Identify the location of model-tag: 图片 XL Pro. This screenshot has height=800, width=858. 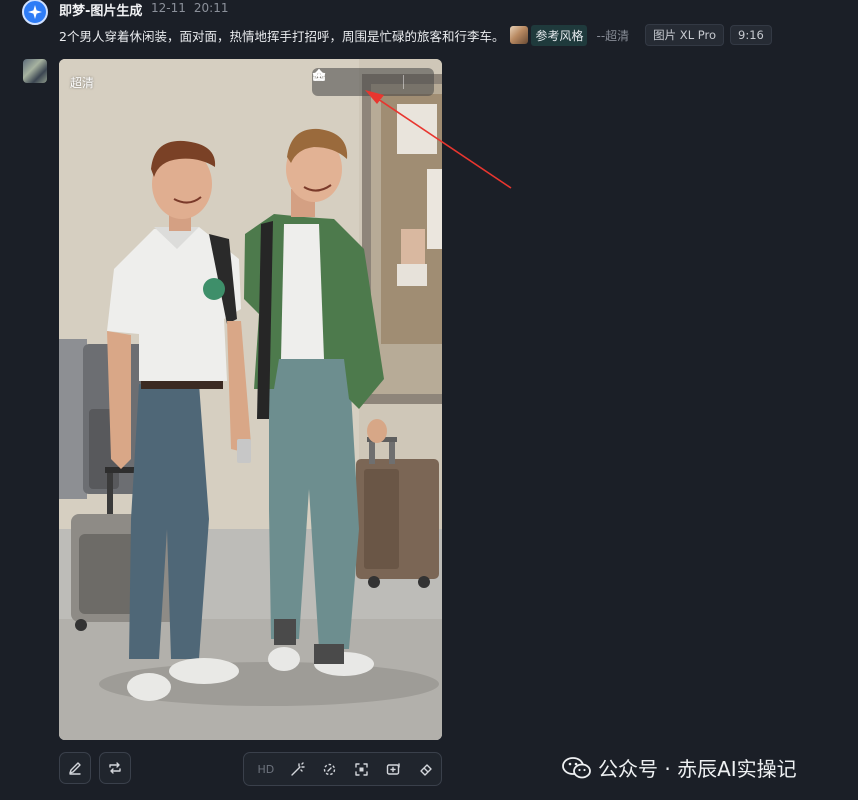
(684, 35).